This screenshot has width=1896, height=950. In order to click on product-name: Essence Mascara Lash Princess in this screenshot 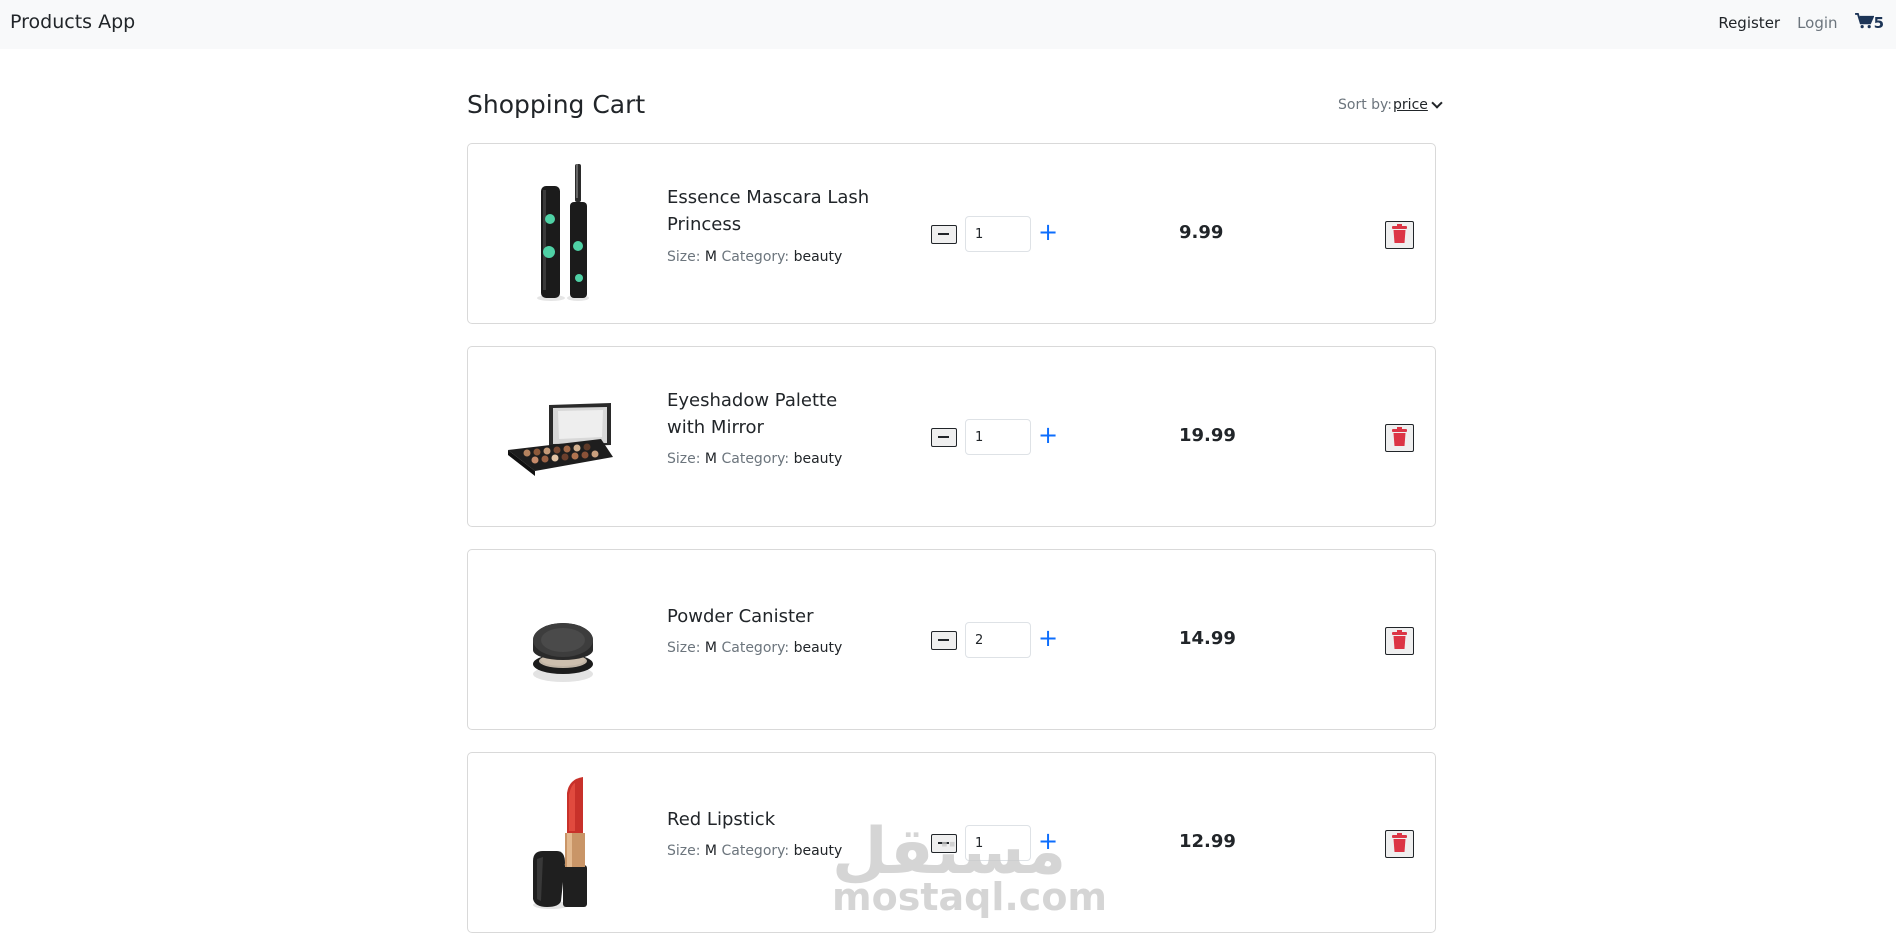, I will do `click(768, 211)`.